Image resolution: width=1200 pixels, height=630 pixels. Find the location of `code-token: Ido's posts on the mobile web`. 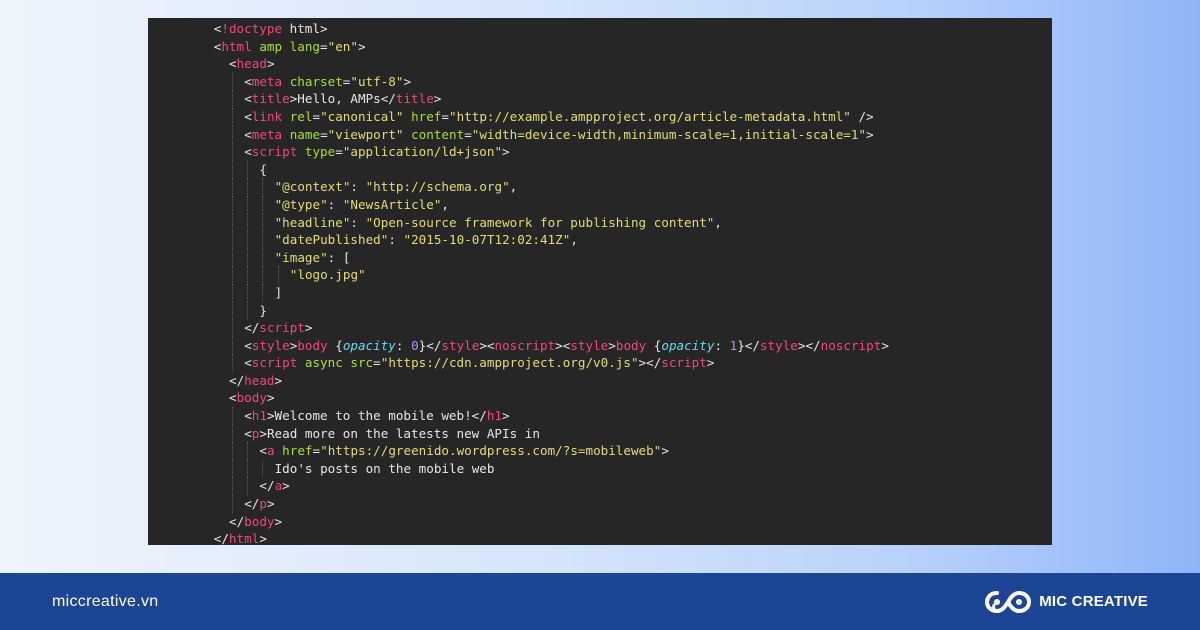

code-token: Ido's posts on the mobile web is located at coordinates (384, 468).